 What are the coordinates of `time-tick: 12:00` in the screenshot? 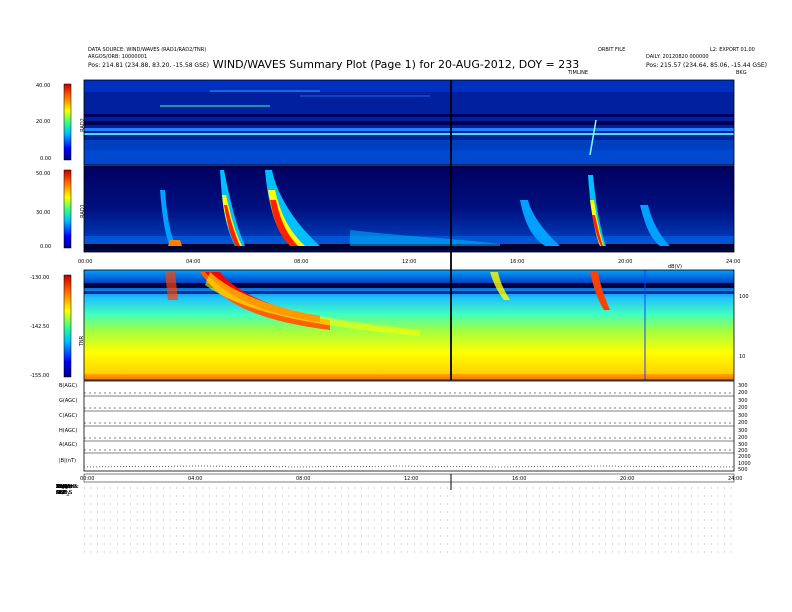 It's located at (409, 262).